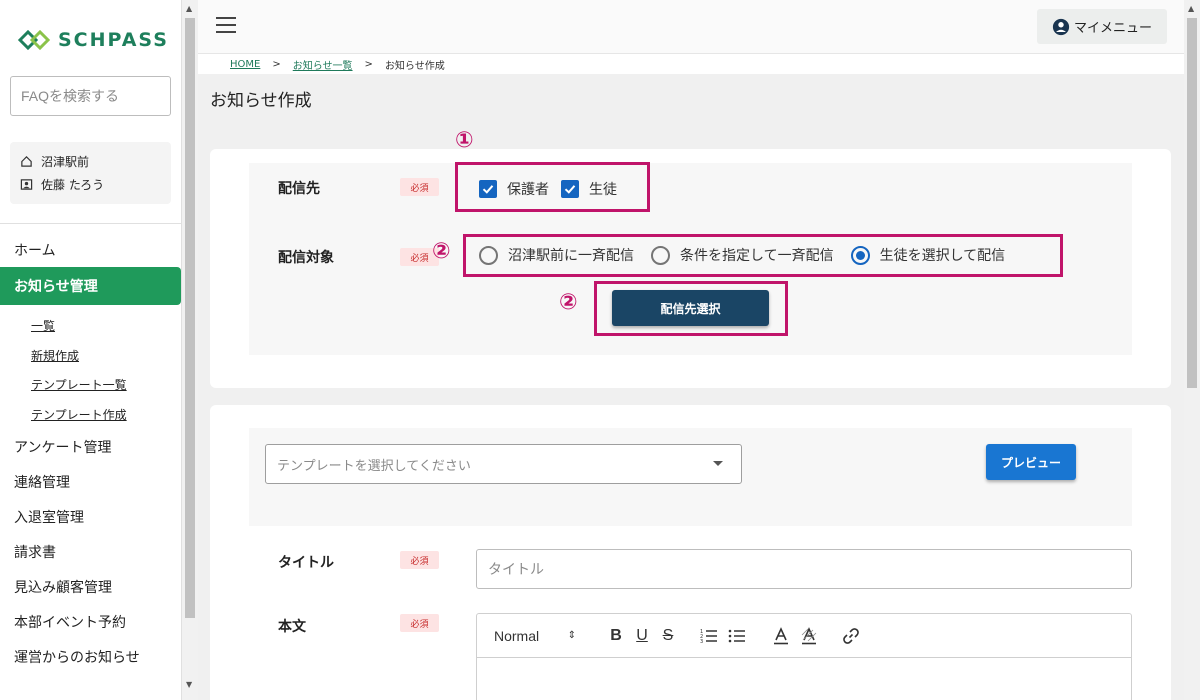 Image resolution: width=1200 pixels, height=700 pixels. I want to click on bullet-list-icon, so click(737, 636).